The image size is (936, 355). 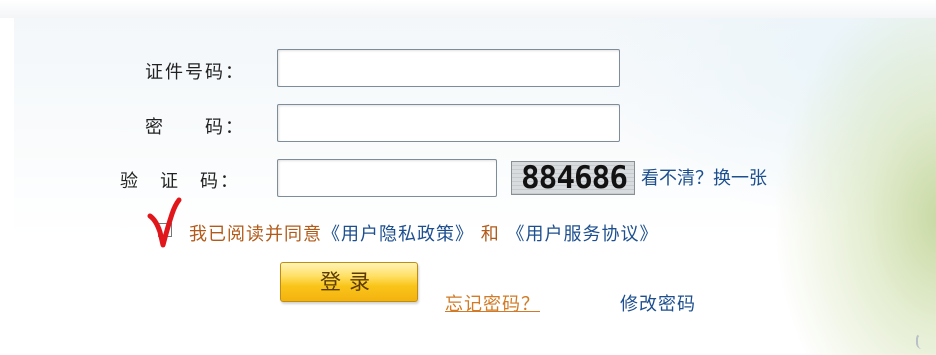 What do you see at coordinates (468, 9) in the screenshot?
I see `top-separator` at bounding box center [468, 9].